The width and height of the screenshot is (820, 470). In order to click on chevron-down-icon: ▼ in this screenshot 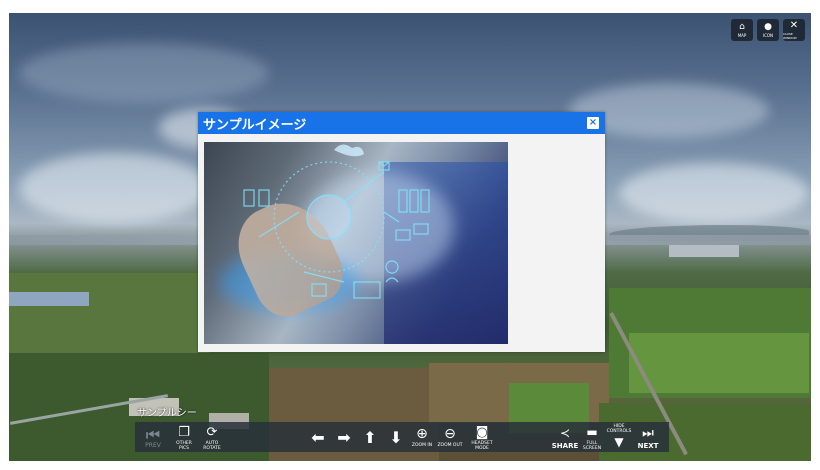, I will do `click(619, 441)`.